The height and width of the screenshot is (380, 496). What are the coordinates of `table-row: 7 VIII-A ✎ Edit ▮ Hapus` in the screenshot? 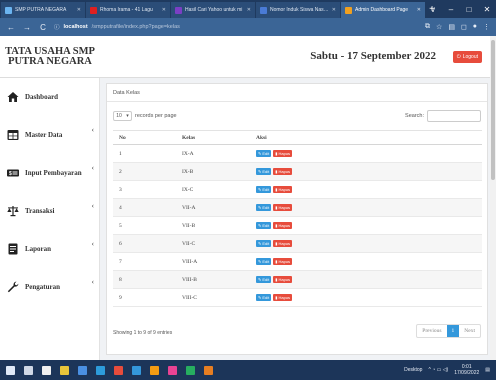 It's located at (297, 261).